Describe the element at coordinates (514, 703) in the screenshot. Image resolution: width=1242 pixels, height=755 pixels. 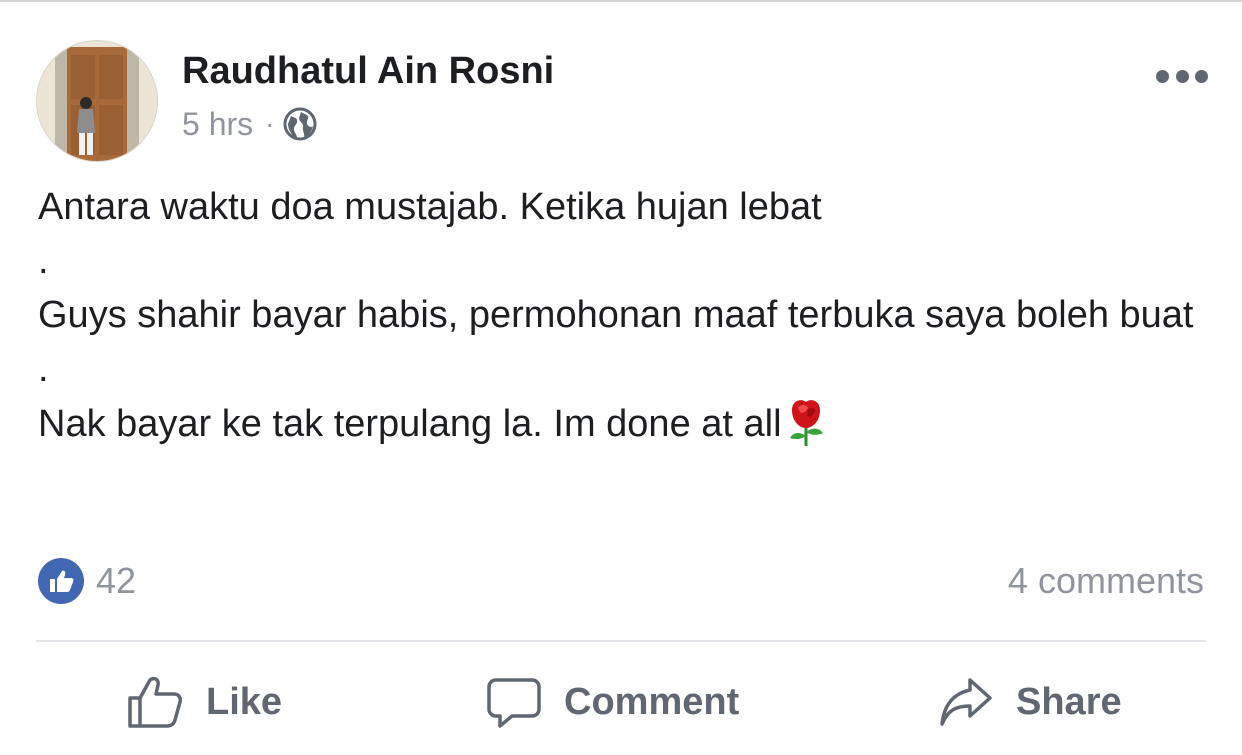
I see `comment-icon` at that location.